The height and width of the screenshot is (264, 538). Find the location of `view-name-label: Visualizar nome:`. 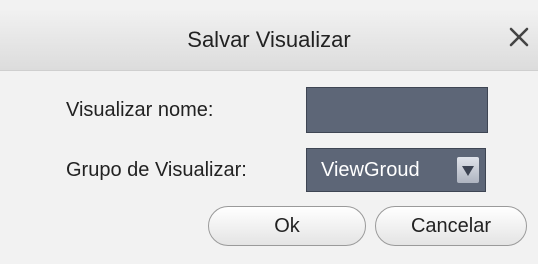

view-name-label: Visualizar nome: is located at coordinates (140, 110).